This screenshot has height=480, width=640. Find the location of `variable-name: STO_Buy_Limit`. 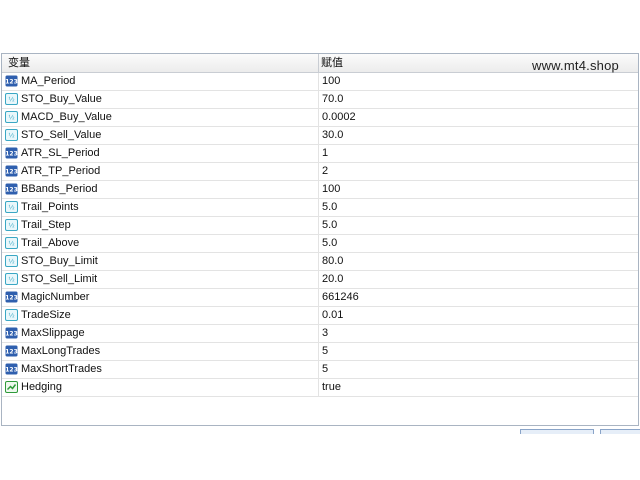

variable-name: STO_Buy_Limit is located at coordinates (59, 261).